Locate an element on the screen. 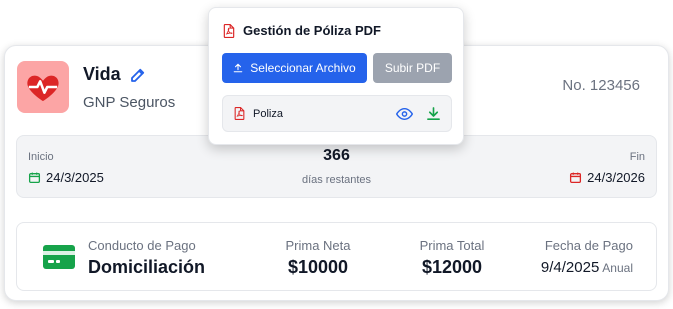 The height and width of the screenshot is (309, 673). eye-icon is located at coordinates (404, 114).